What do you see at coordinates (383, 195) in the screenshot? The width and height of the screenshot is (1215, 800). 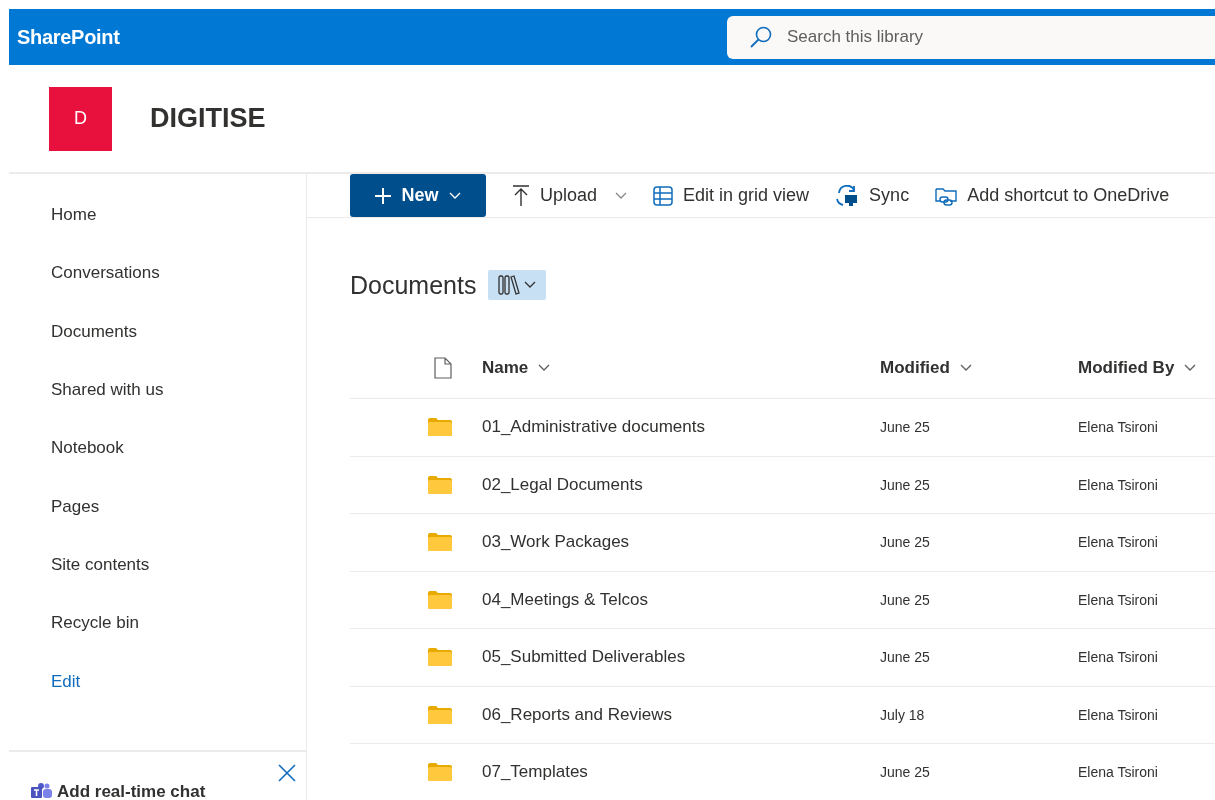 I see `plus-icon` at bounding box center [383, 195].